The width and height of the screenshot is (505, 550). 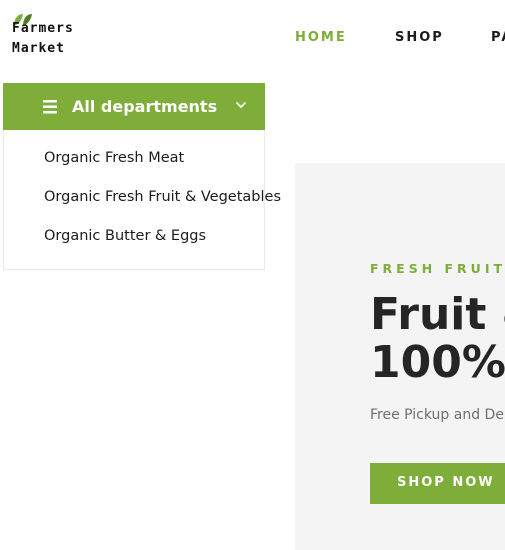 What do you see at coordinates (498, 37) in the screenshot?
I see `nav-pages: PA` at bounding box center [498, 37].